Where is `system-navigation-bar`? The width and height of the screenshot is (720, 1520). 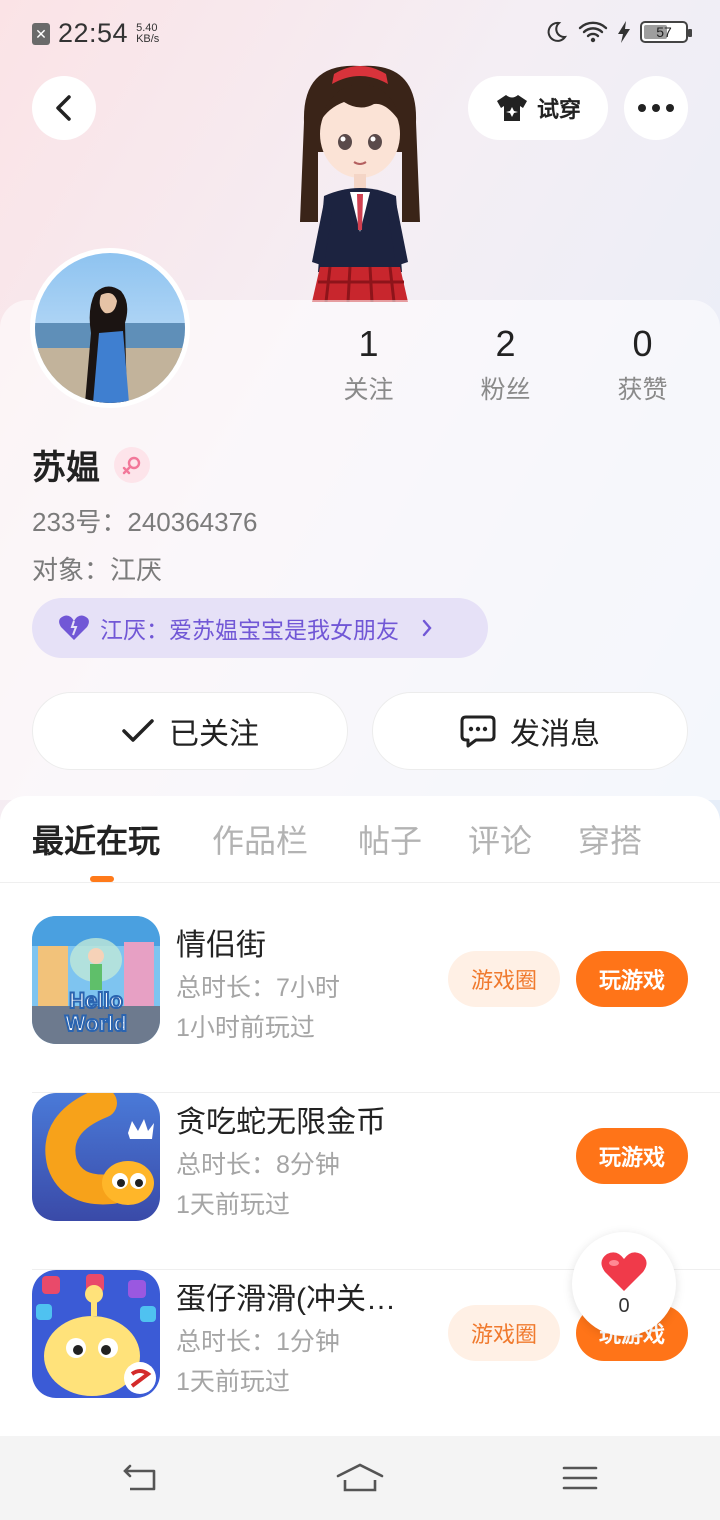
system-navigation-bar is located at coordinates (360, 1478).